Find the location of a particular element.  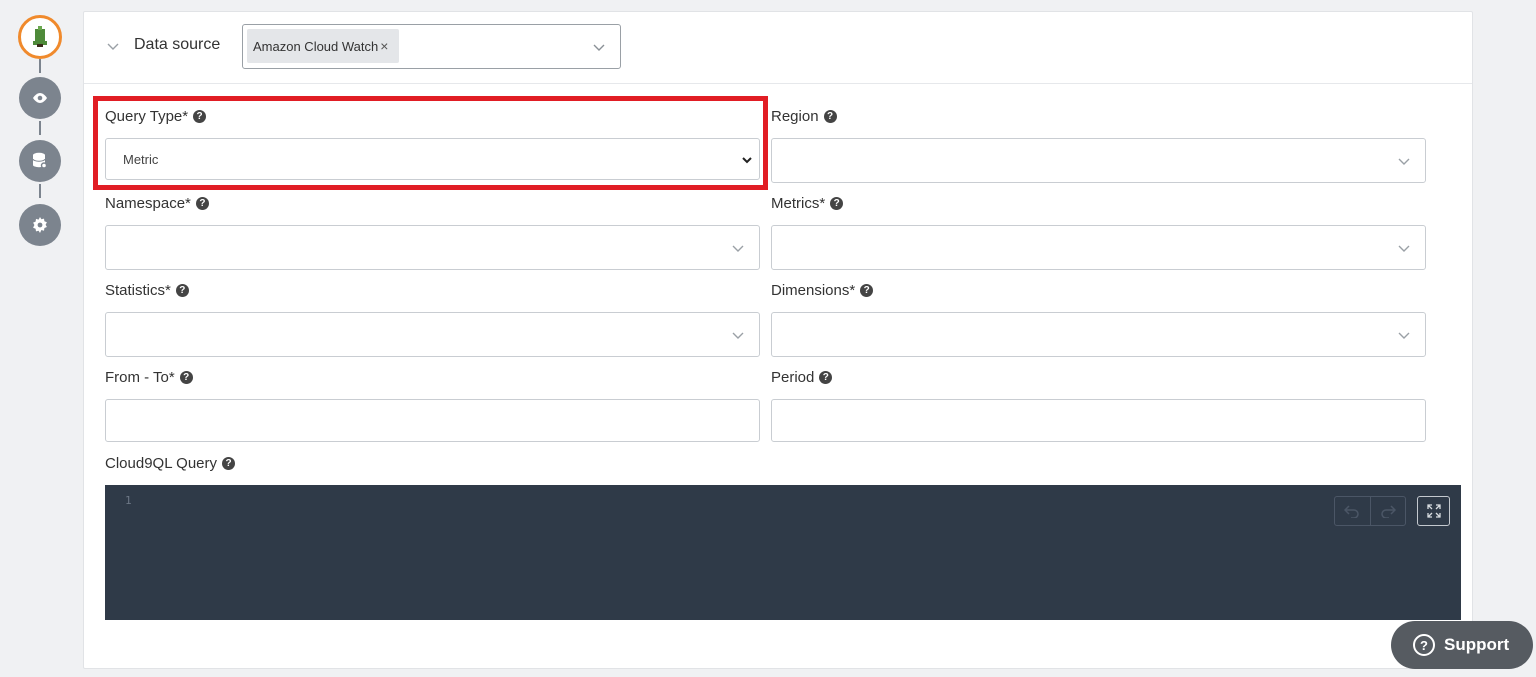

fullscreen-button is located at coordinates (1433, 511).